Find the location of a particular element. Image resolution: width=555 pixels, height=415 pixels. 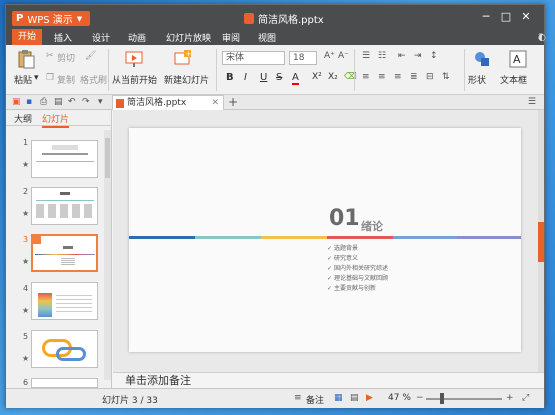

ribbon-separator is located at coordinates (464, 70).